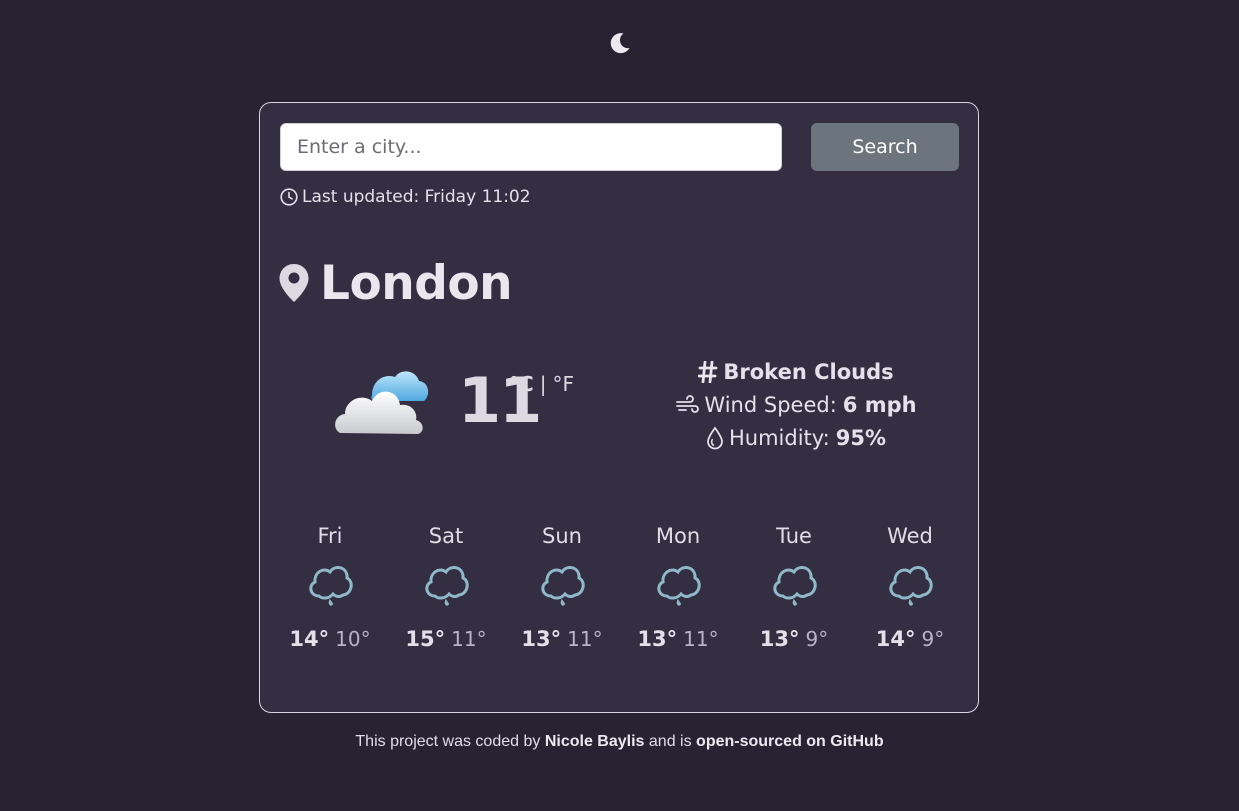  I want to click on wind-value: 6 mph, so click(879, 404).